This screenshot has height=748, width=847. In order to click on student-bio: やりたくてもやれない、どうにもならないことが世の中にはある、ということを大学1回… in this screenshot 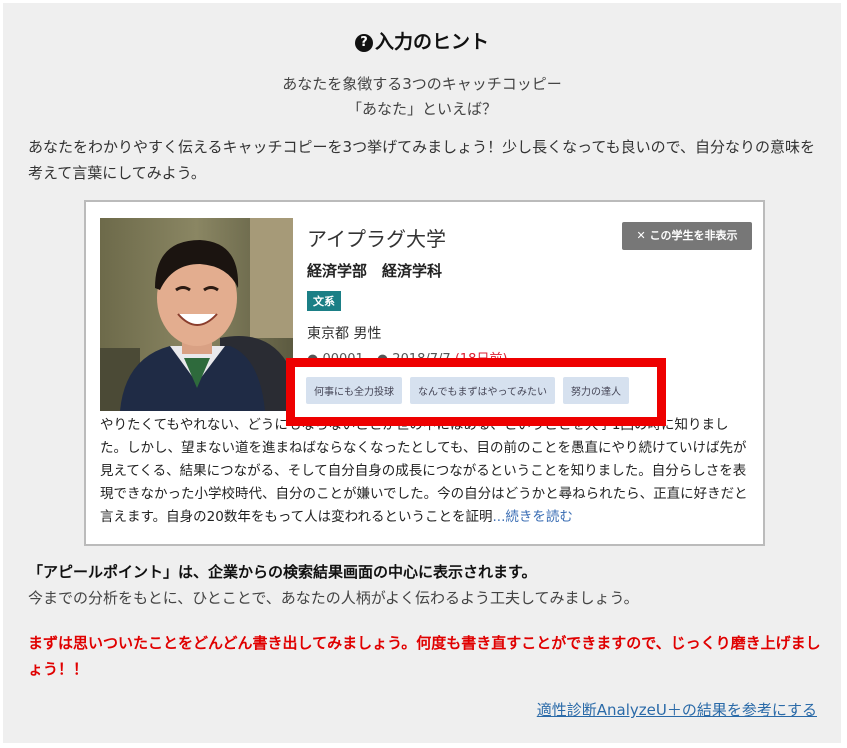, I will do `click(425, 471)`.